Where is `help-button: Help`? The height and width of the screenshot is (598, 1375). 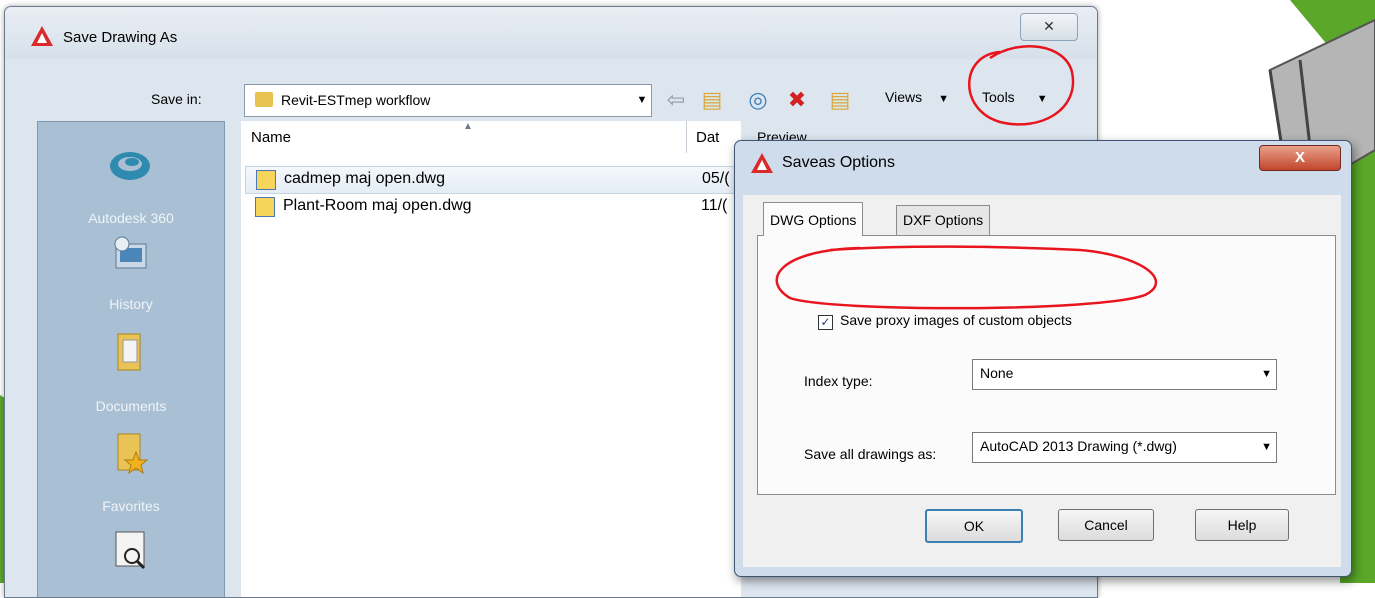 help-button: Help is located at coordinates (1242, 525).